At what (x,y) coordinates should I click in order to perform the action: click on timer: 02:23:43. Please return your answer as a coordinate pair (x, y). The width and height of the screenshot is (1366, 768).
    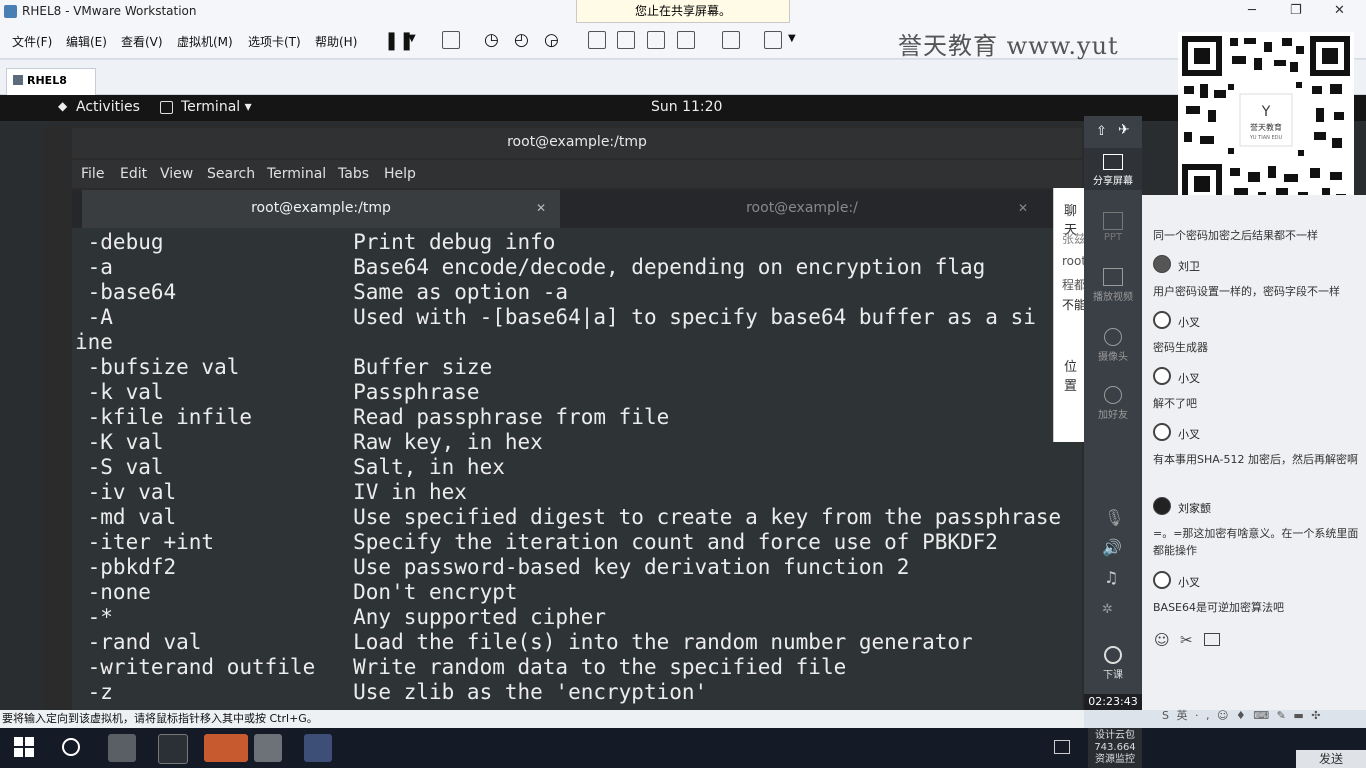
    Looking at the image, I should click on (1113, 702).